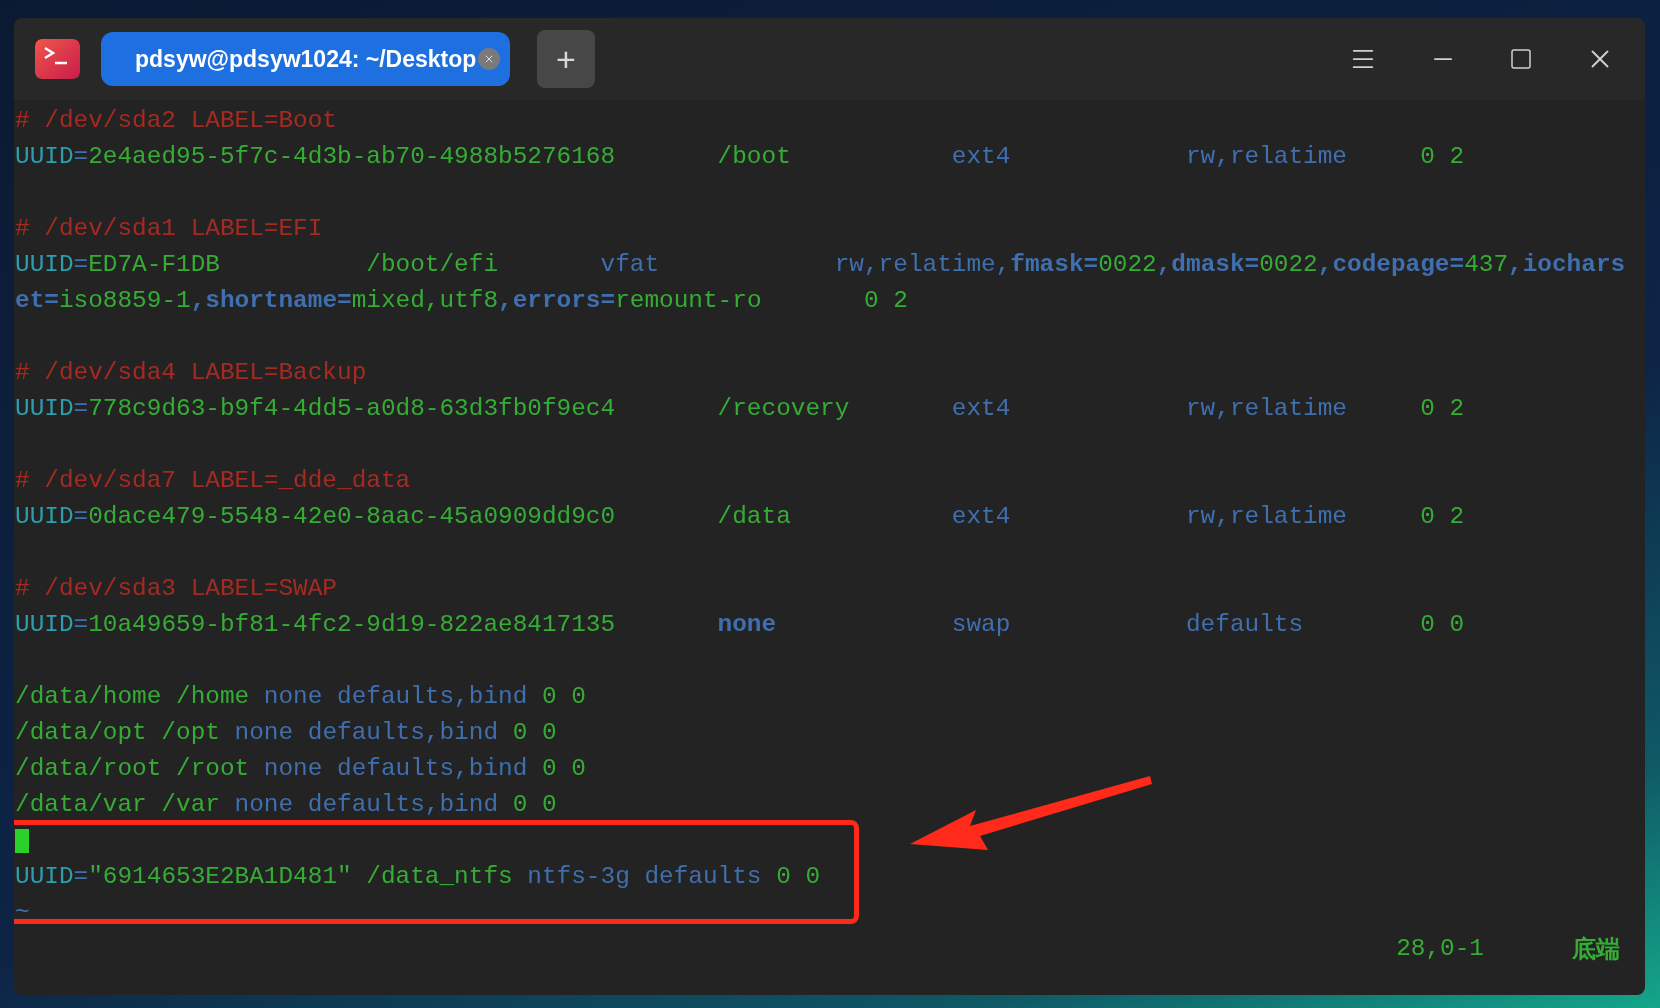  What do you see at coordinates (57, 59) in the screenshot?
I see `terminal-app-icon` at bounding box center [57, 59].